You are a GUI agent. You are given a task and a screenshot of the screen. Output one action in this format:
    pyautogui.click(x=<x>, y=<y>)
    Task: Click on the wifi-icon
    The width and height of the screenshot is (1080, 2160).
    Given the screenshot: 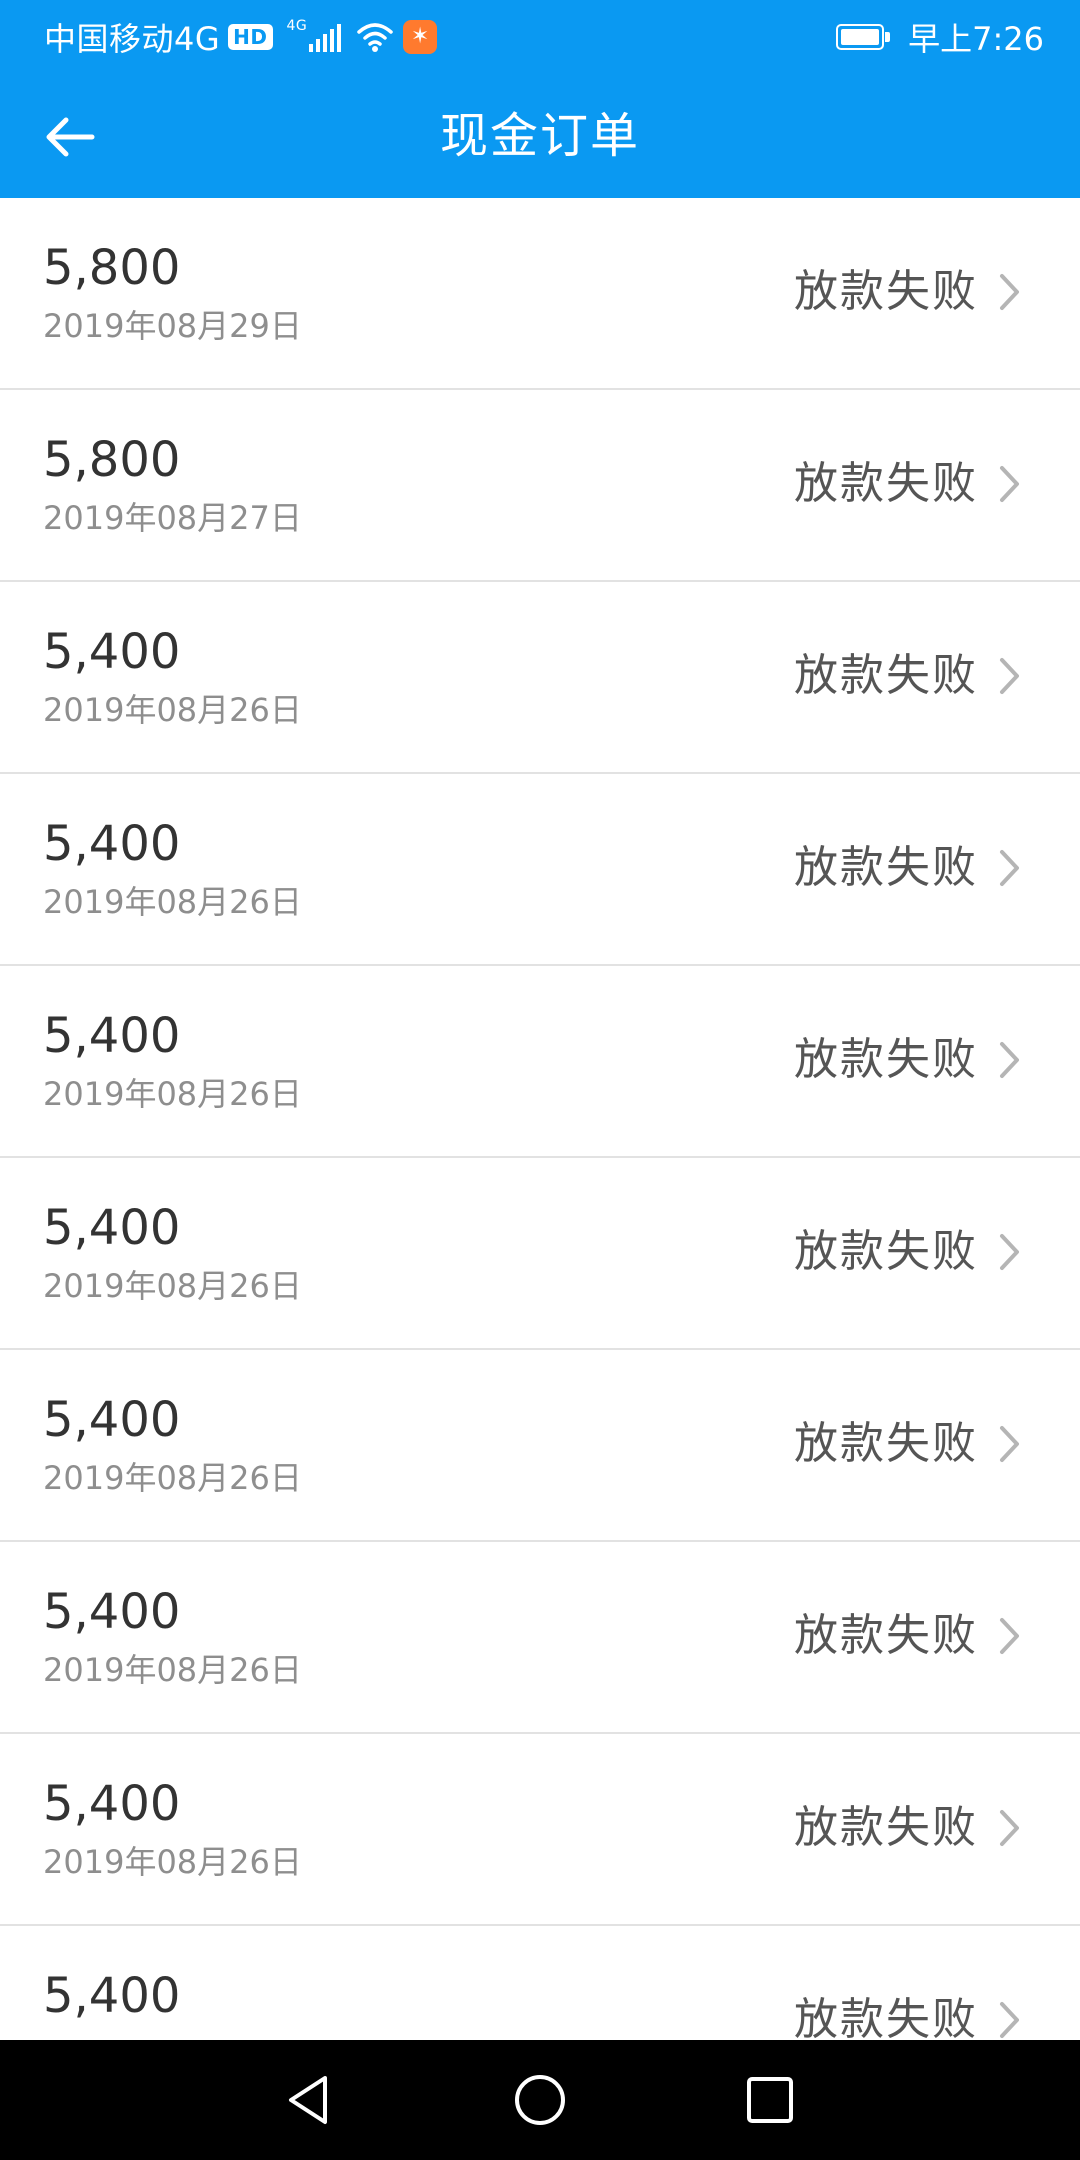 What is the action you would take?
    pyautogui.click(x=375, y=37)
    